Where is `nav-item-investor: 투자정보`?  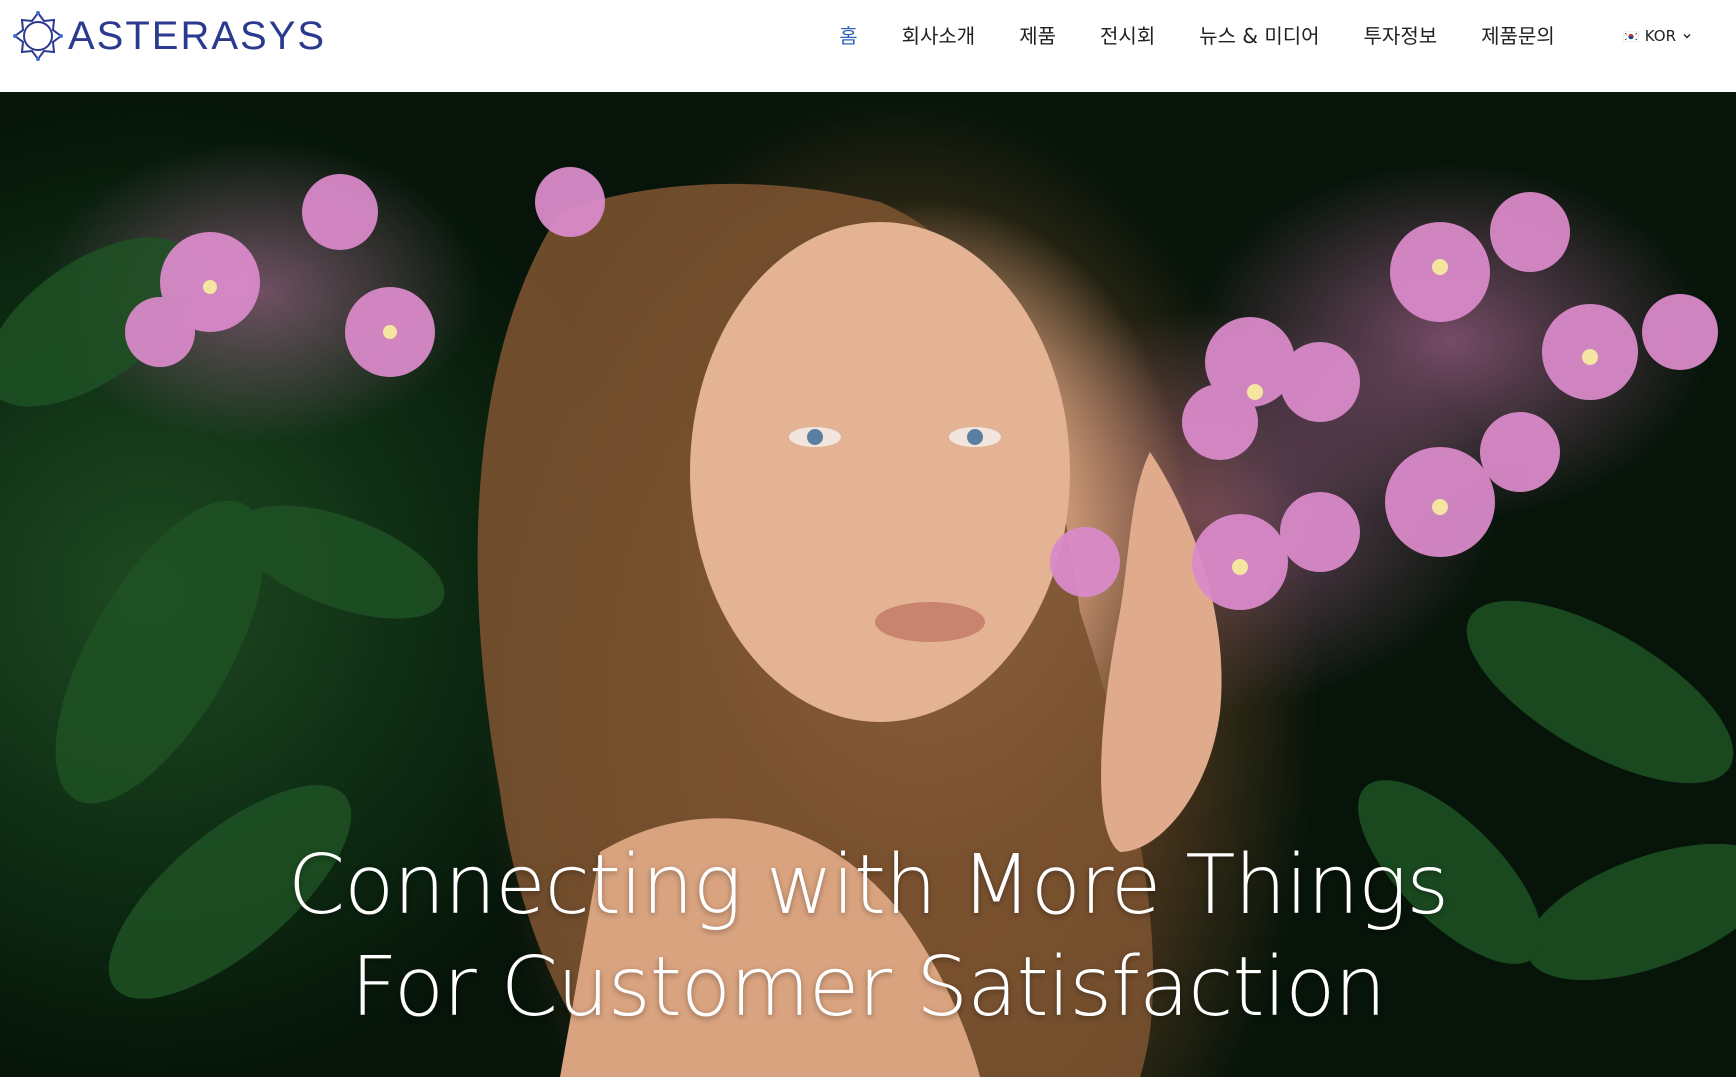 nav-item-investor: 투자정보 is located at coordinates (1401, 36).